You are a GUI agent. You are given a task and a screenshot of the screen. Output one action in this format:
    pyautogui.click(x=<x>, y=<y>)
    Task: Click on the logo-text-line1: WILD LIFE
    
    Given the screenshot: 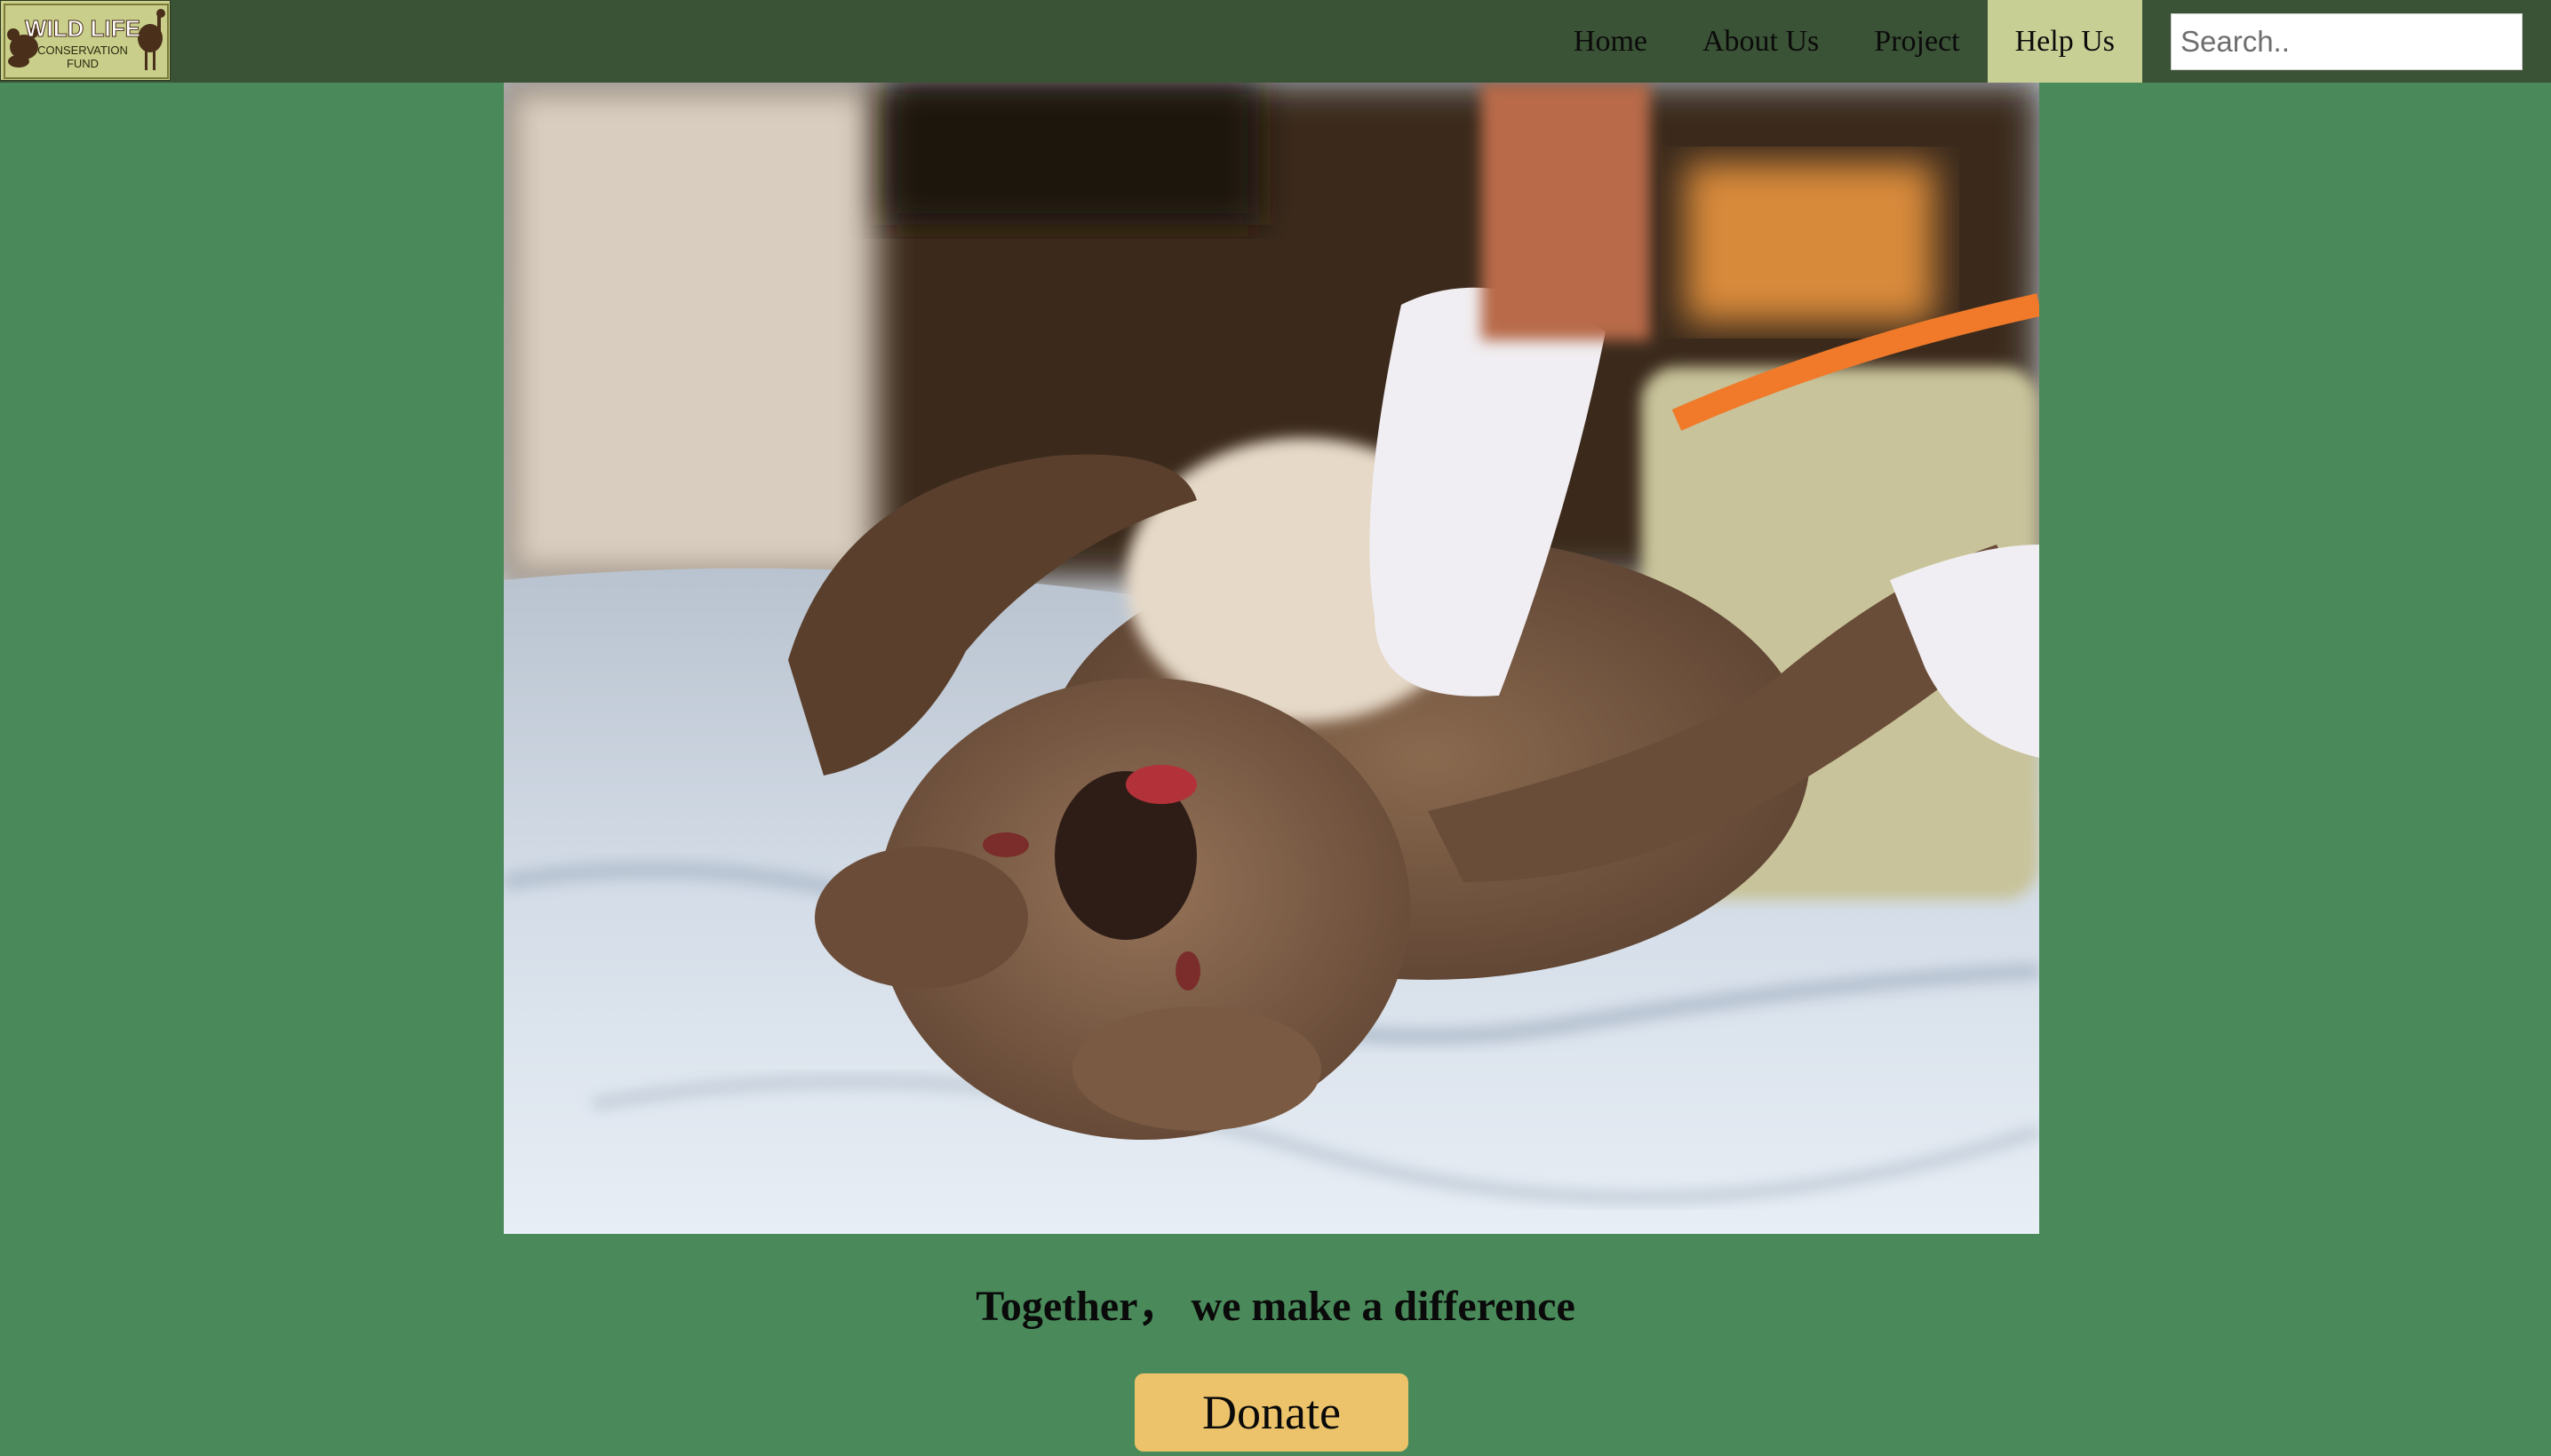 What is the action you would take?
    pyautogui.click(x=82, y=28)
    